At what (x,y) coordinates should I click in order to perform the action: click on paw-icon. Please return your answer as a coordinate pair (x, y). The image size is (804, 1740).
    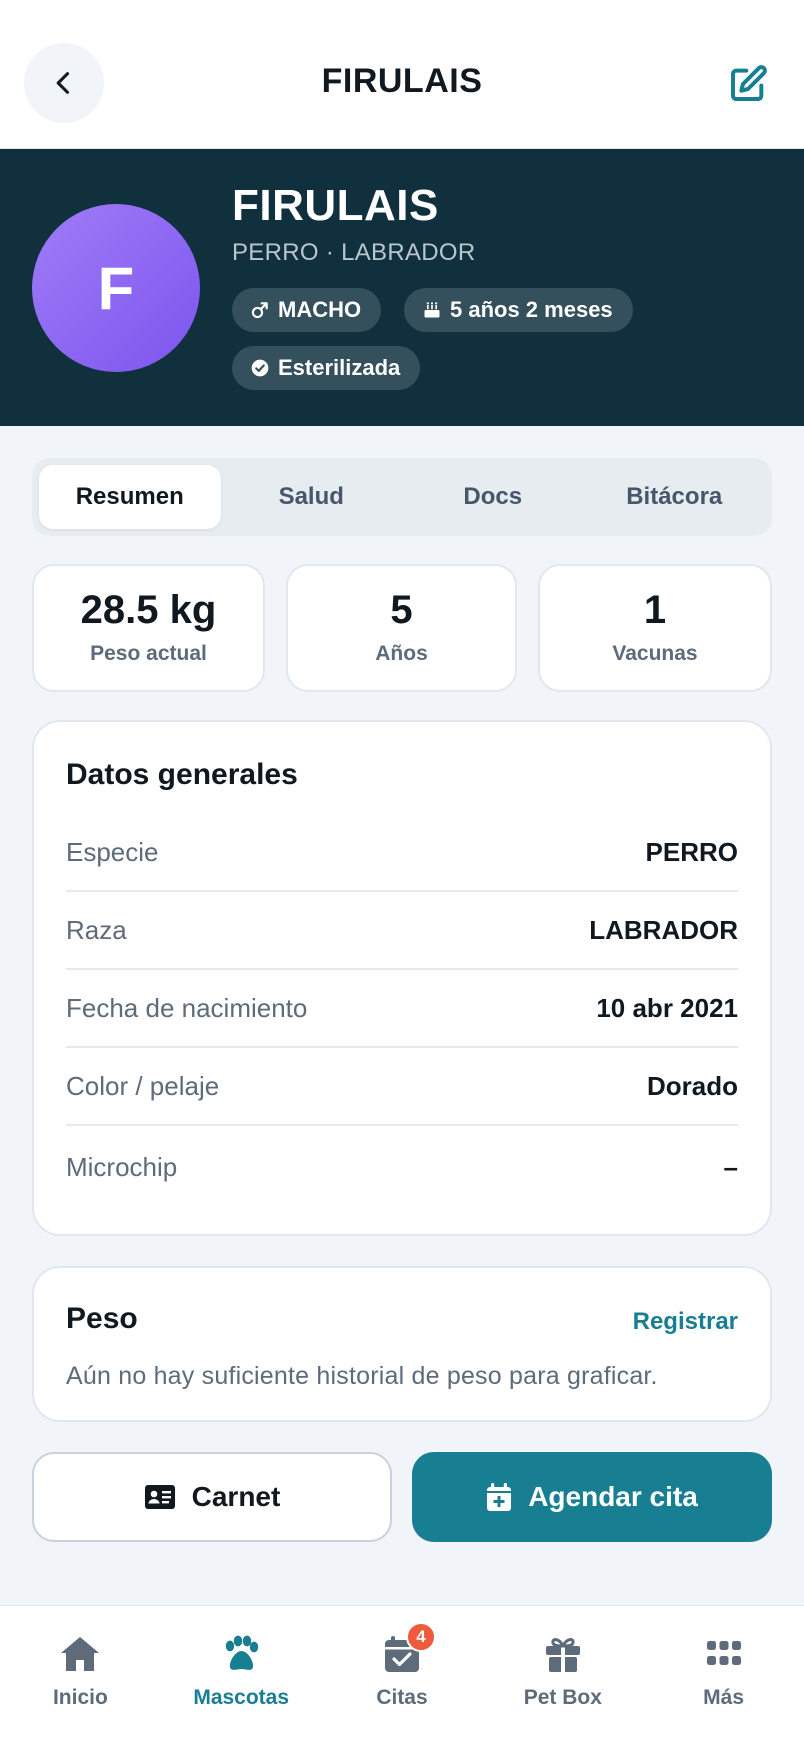
    Looking at the image, I should click on (242, 1652).